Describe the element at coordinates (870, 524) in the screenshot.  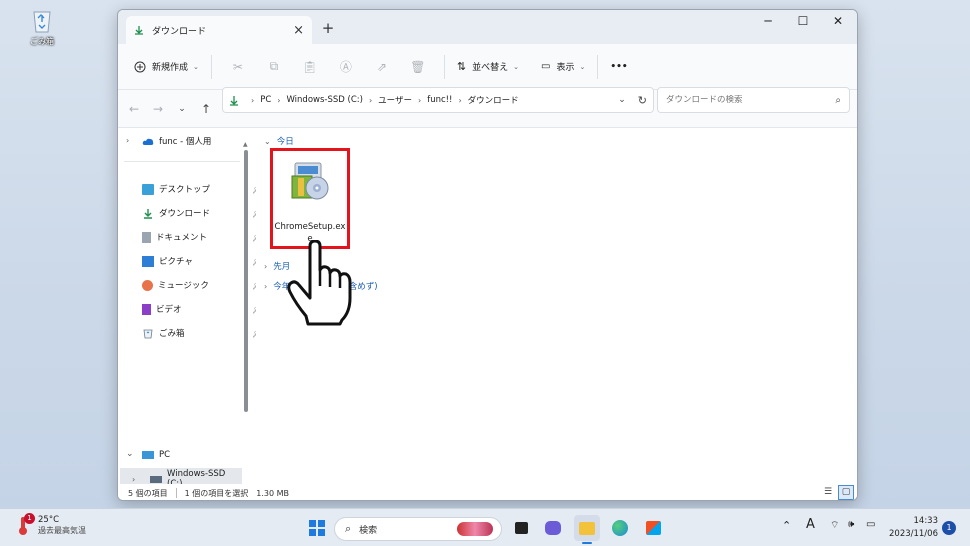
I see `battery-icon: ▭` at that location.